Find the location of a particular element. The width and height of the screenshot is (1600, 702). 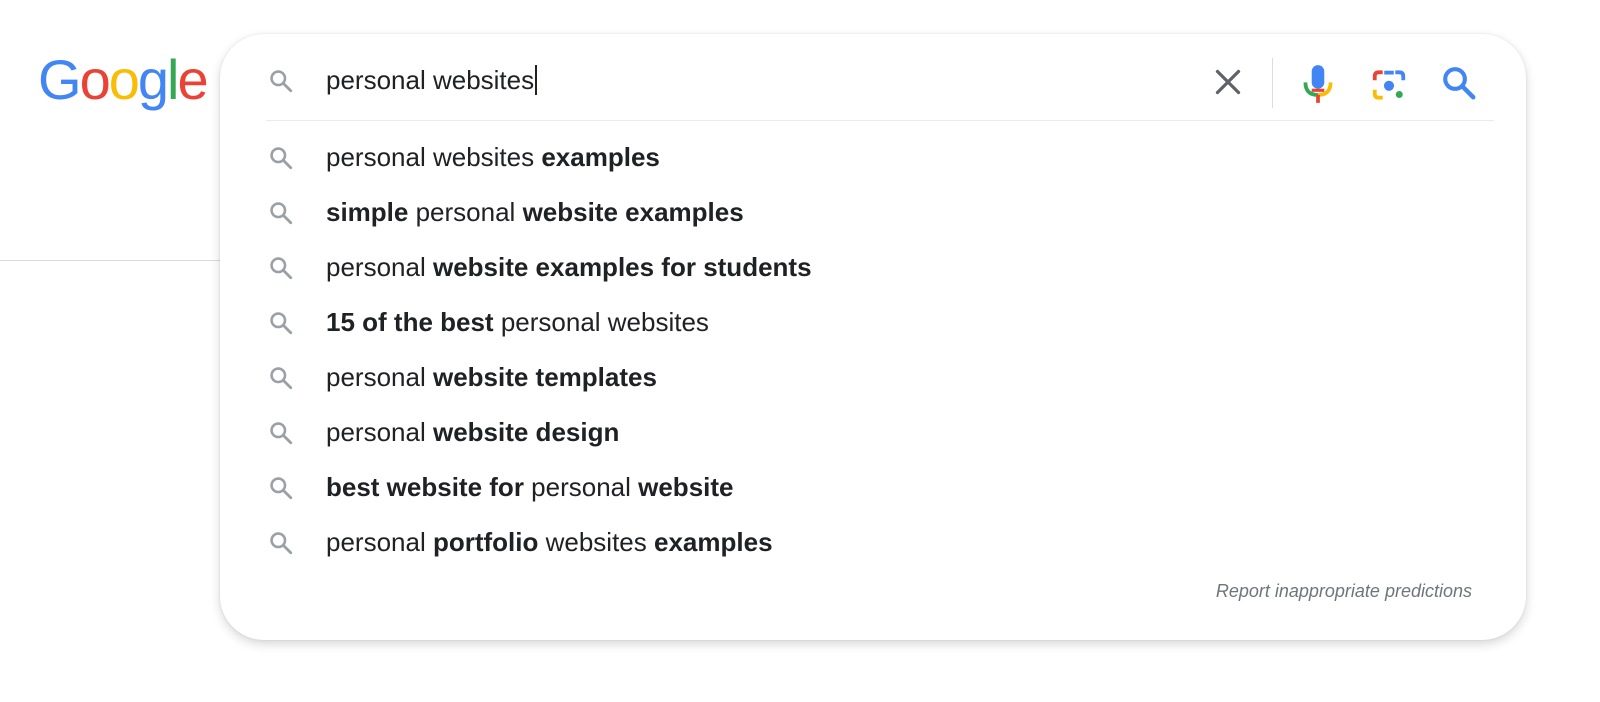

suggestion-text: personal portfolio websites examples is located at coordinates (549, 542).